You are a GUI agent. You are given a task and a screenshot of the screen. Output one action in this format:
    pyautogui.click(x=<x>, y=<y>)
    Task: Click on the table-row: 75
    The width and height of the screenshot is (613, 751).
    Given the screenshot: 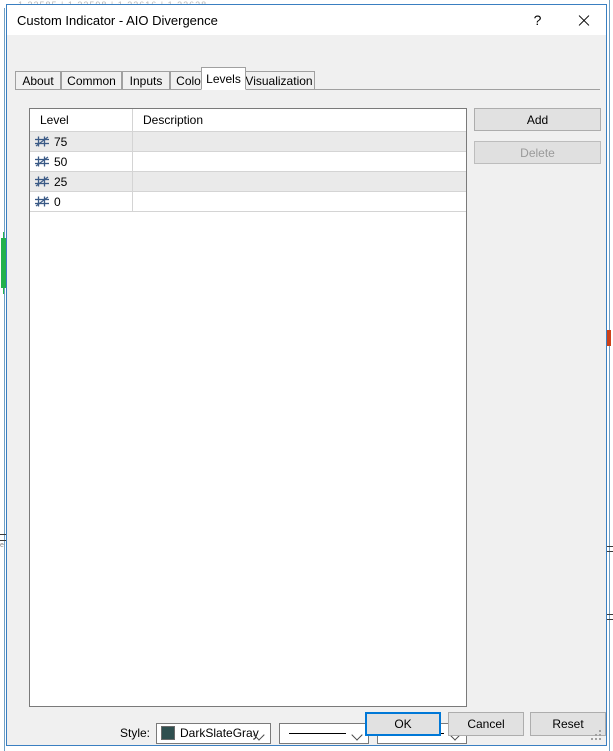 What is the action you would take?
    pyautogui.click(x=248, y=142)
    